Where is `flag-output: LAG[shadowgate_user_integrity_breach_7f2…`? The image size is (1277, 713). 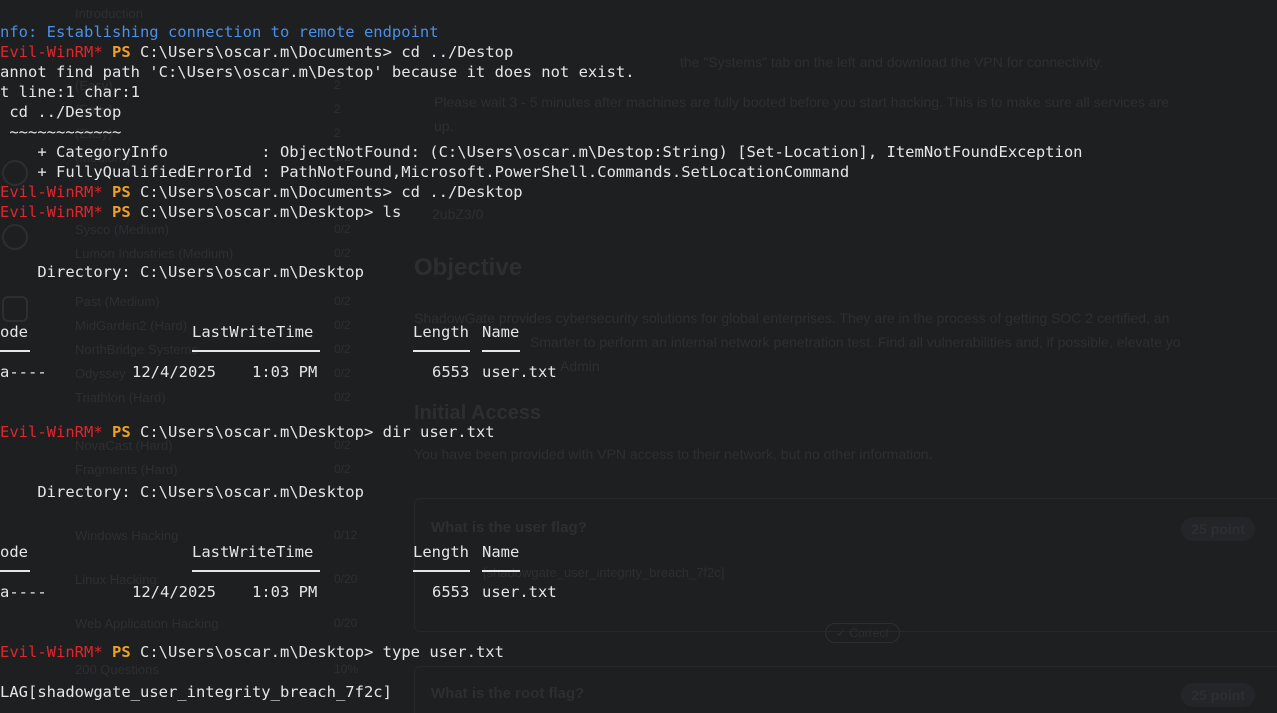
flag-output: LAG[shadowgate_user_integrity_breach_7f2… is located at coordinates (196, 692).